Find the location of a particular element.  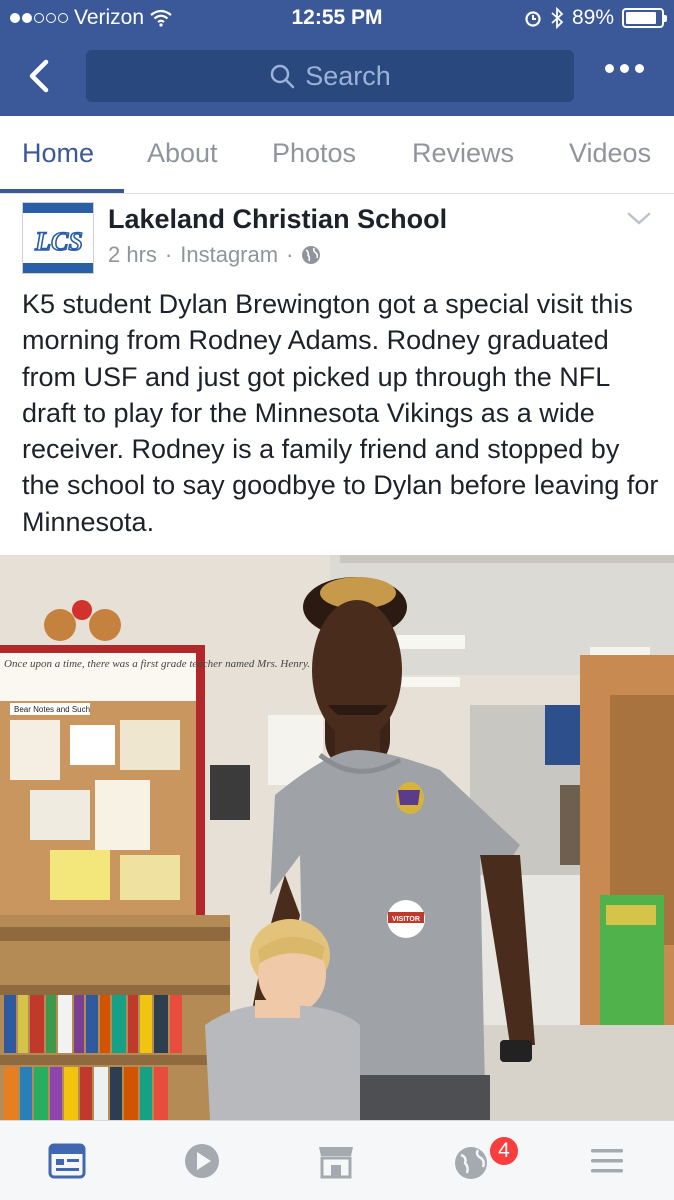

search-placeholder: Search is located at coordinates (348, 75).